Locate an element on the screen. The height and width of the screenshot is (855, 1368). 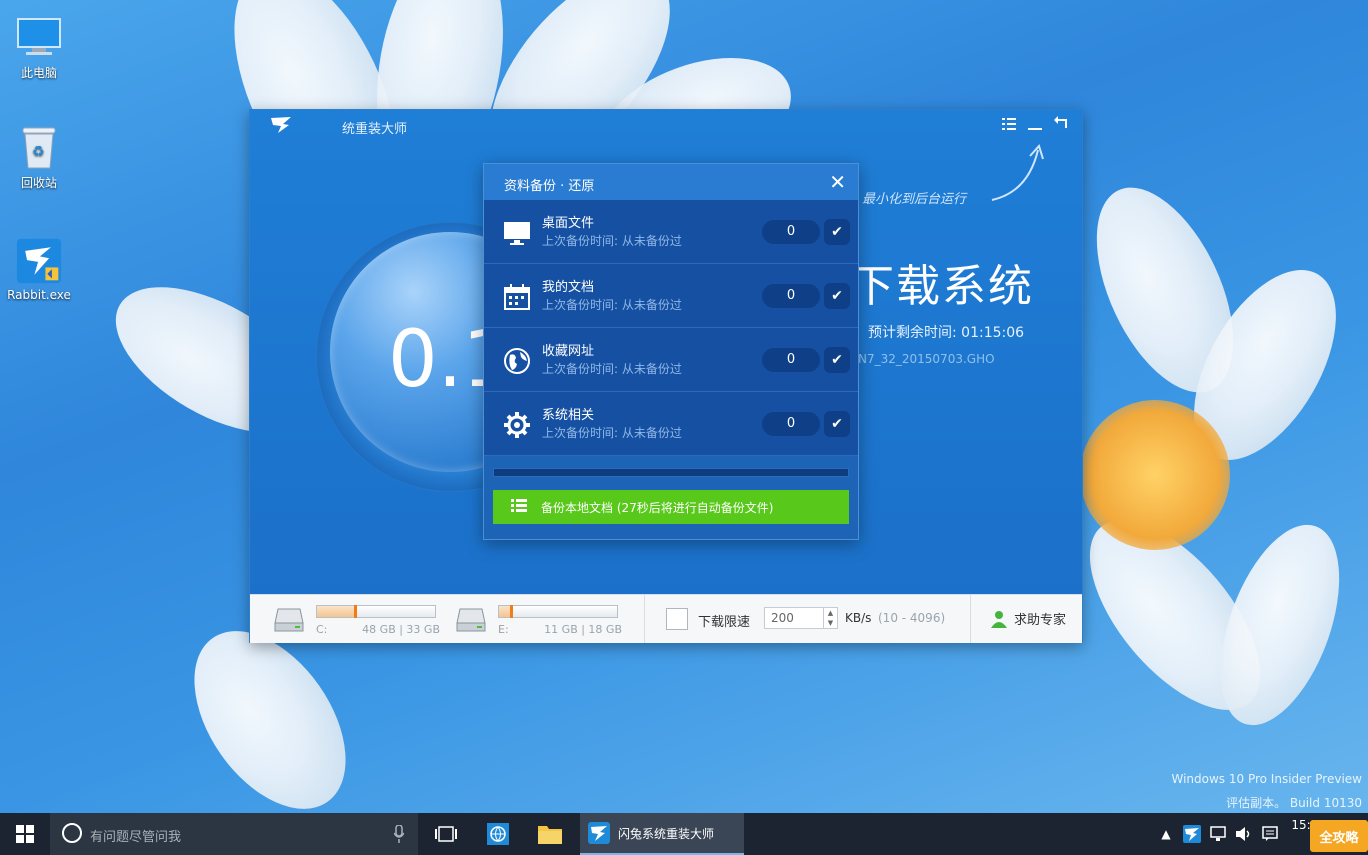
volume-icon is located at coordinates (1244, 834).